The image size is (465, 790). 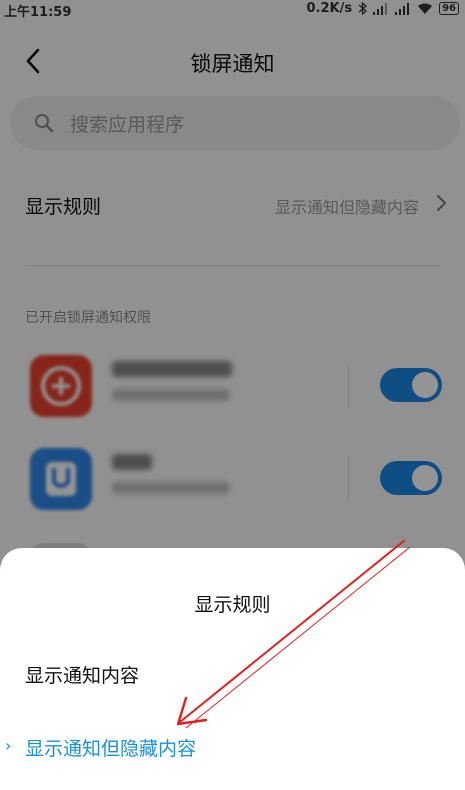 I want to click on sheet-title: 显示规则, so click(x=232, y=605).